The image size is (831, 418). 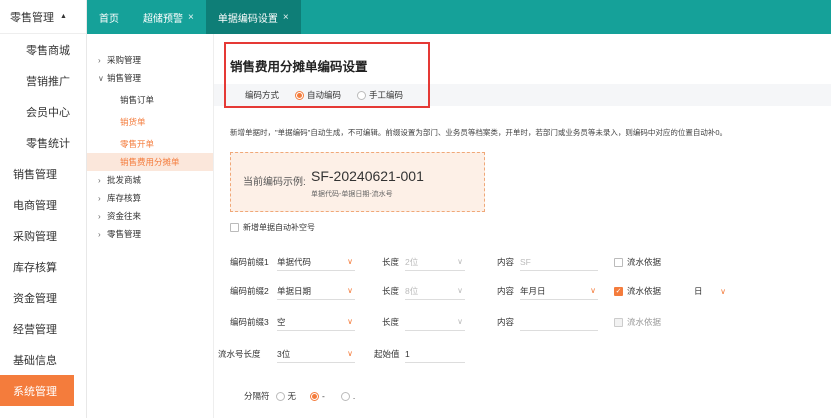 I want to click on sidebar-item-ecommerce: 电商管理, so click(x=43, y=204).